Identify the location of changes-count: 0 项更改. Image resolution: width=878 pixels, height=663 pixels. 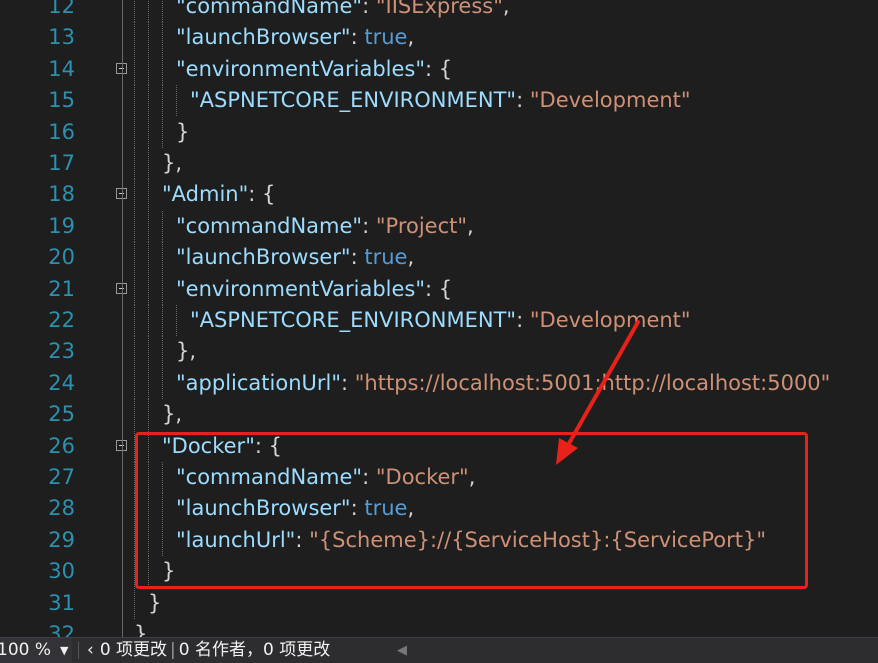
(133, 650).